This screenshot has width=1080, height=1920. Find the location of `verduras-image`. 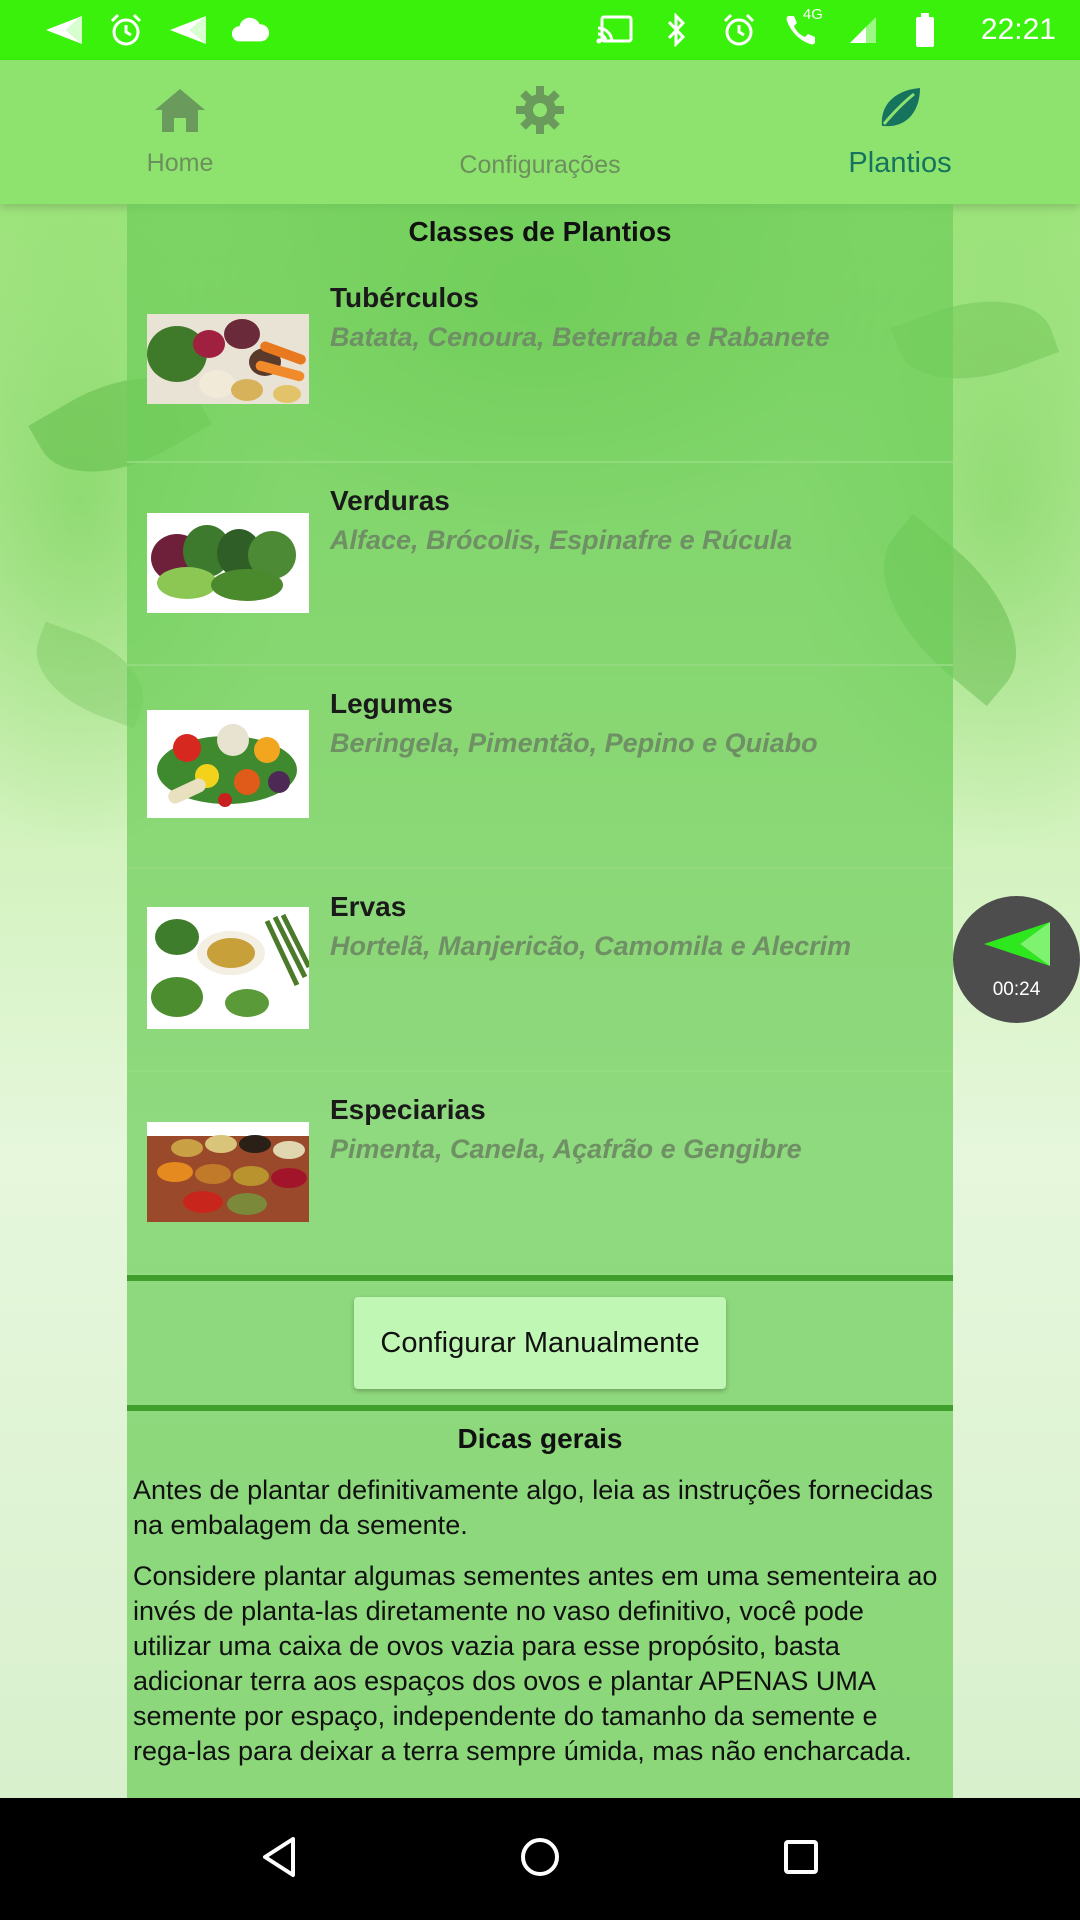

verduras-image is located at coordinates (228, 563).